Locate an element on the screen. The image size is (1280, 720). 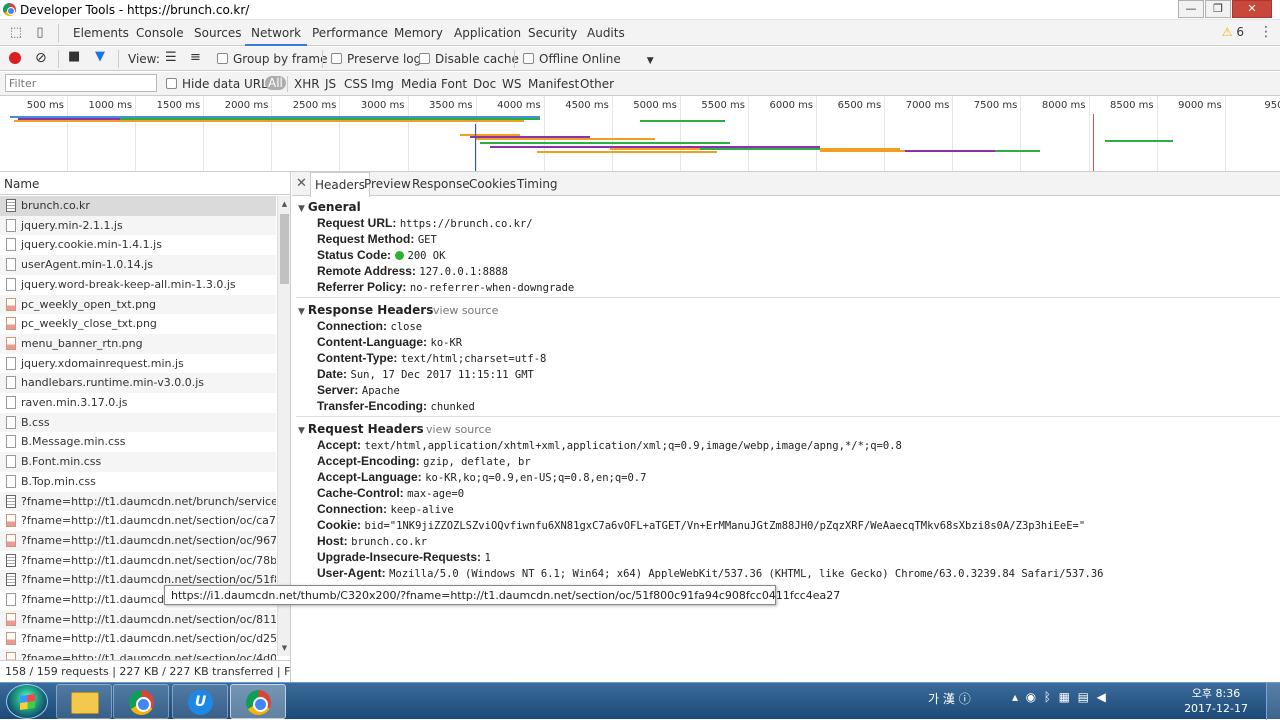
tab-memory: Memory is located at coordinates (418, 33).